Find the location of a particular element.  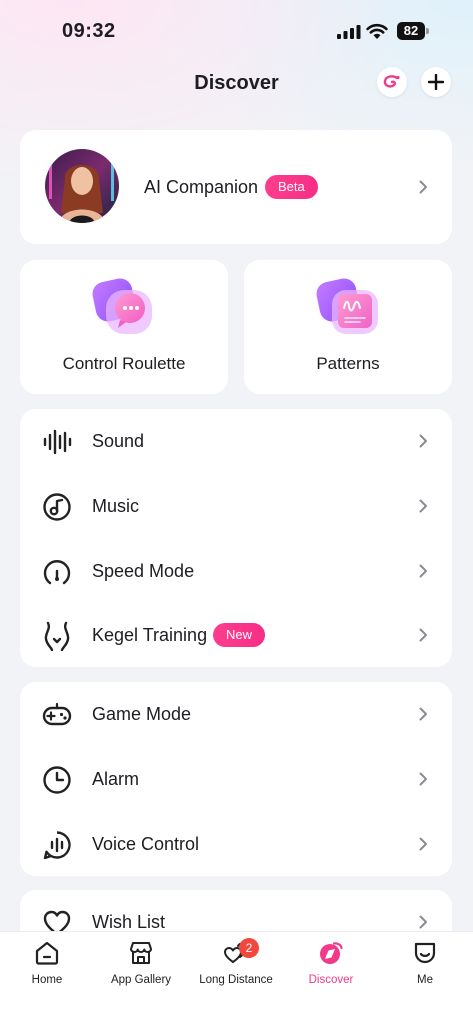

pelvis-icon is located at coordinates (57, 636).